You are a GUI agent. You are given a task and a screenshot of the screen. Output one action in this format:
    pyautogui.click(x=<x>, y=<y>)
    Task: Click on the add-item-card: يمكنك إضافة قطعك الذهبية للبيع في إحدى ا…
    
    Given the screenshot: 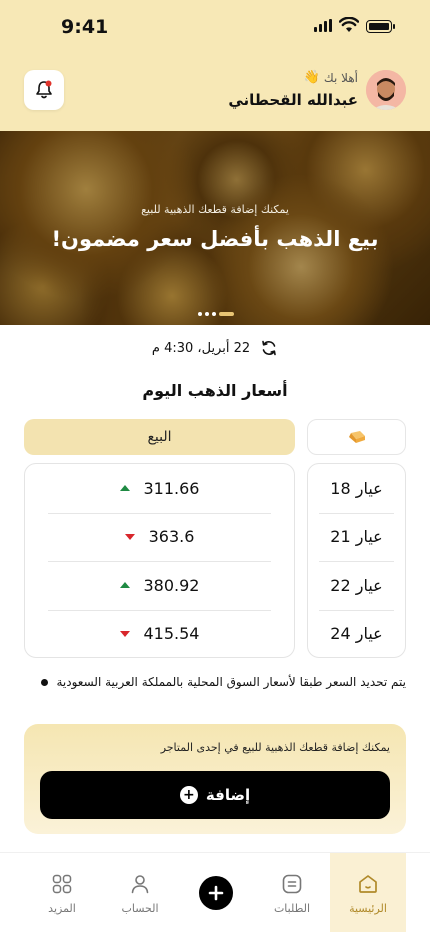 What is the action you would take?
    pyautogui.click(x=215, y=779)
    